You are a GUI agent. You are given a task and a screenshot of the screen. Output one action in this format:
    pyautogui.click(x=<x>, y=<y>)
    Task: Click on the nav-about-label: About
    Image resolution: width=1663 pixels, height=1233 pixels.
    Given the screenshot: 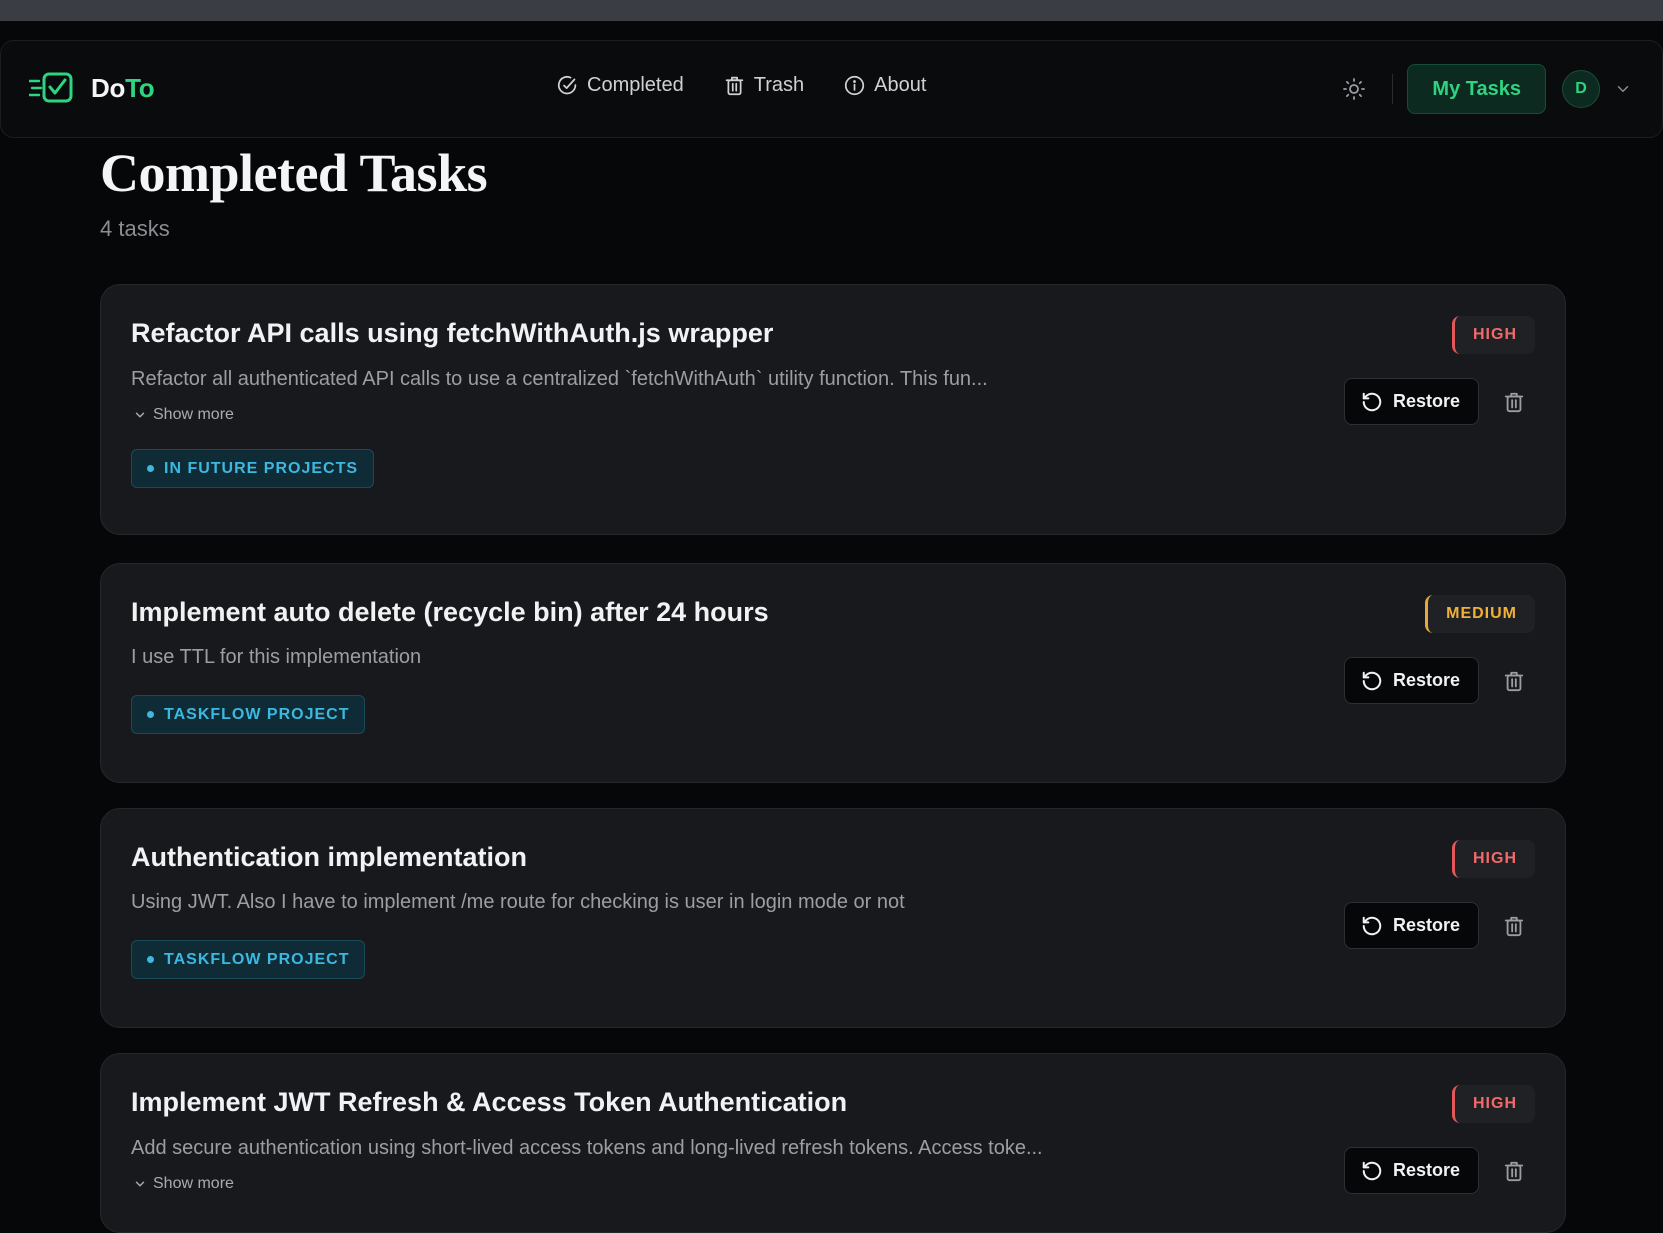 What is the action you would take?
    pyautogui.click(x=900, y=85)
    